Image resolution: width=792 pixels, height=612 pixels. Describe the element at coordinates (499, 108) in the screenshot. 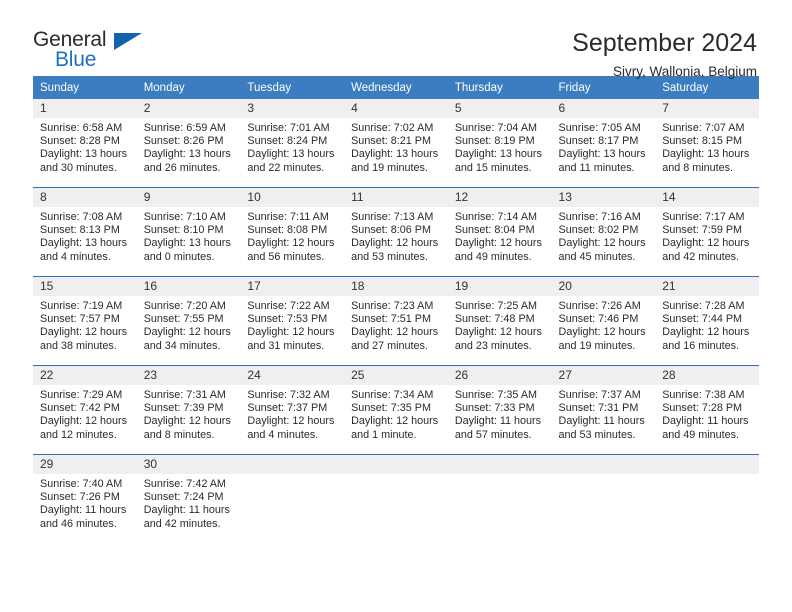

I see `day-number: 5` at that location.